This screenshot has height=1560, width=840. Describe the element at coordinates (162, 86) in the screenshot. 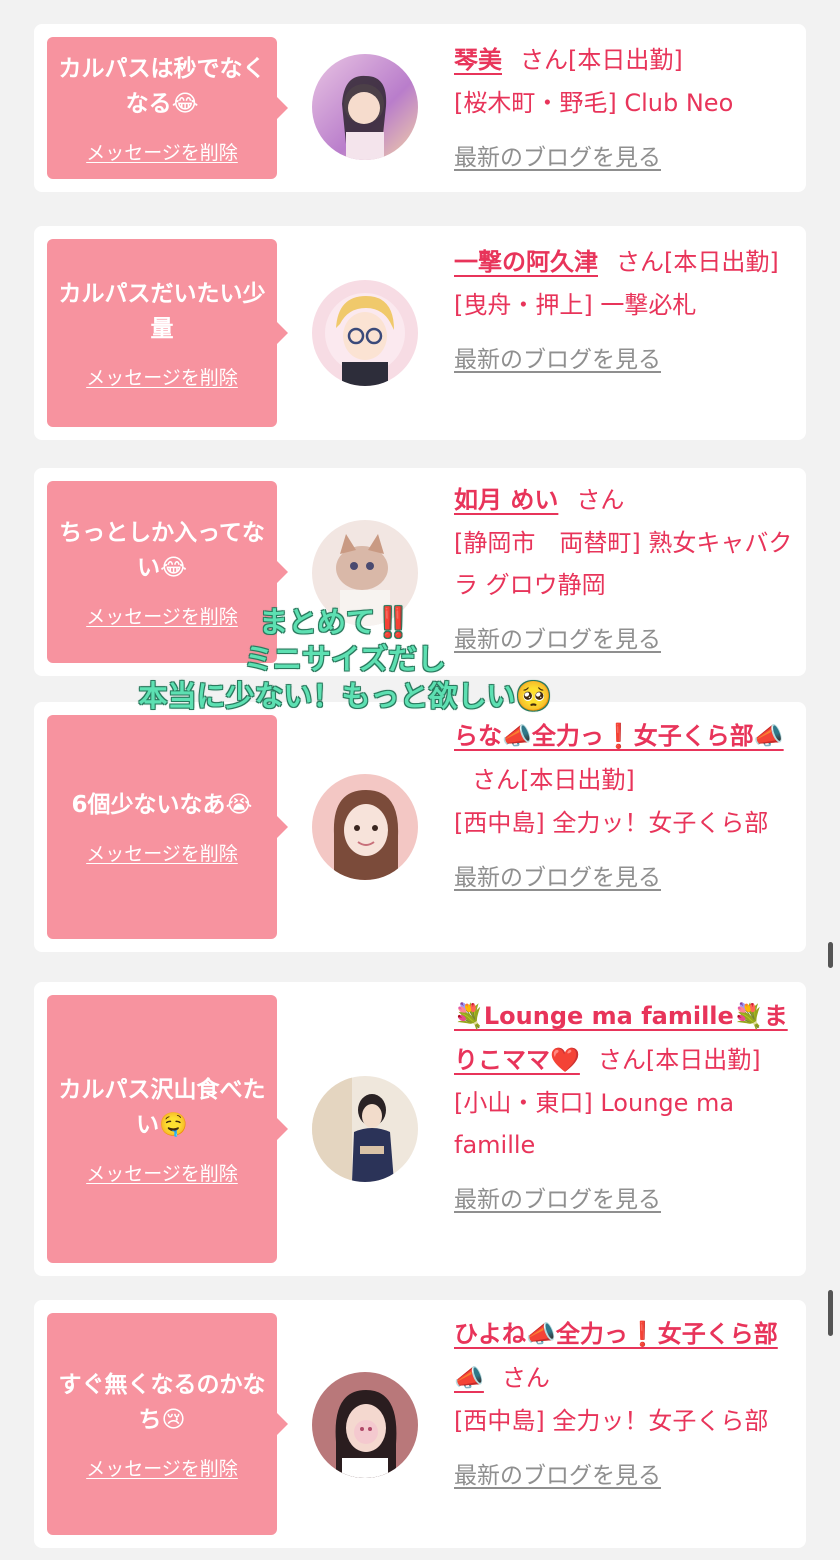

I see `message-text: カルパスは秒でなくなる😂` at that location.